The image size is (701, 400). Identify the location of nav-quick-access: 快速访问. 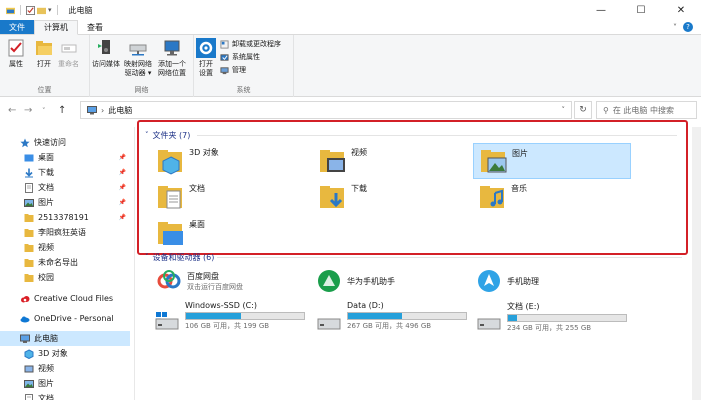
(65, 142).